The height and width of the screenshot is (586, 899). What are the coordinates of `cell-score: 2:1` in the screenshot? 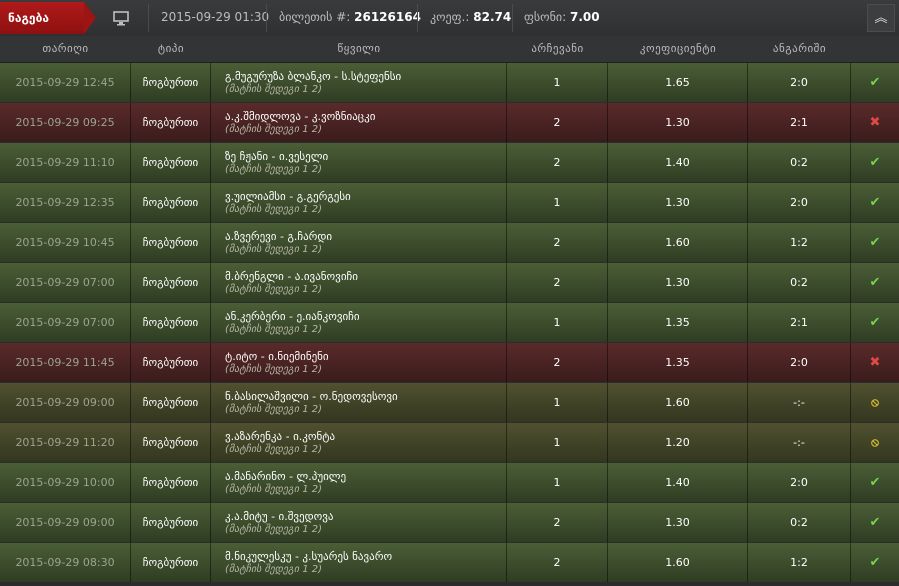 It's located at (799, 322).